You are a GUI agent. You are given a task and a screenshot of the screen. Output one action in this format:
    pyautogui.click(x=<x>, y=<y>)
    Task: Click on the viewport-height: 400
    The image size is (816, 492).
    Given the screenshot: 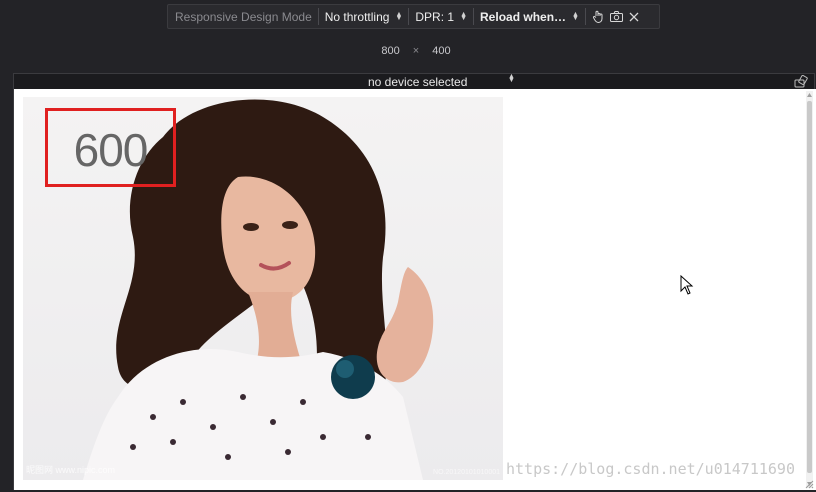 What is the action you would take?
    pyautogui.click(x=441, y=51)
    